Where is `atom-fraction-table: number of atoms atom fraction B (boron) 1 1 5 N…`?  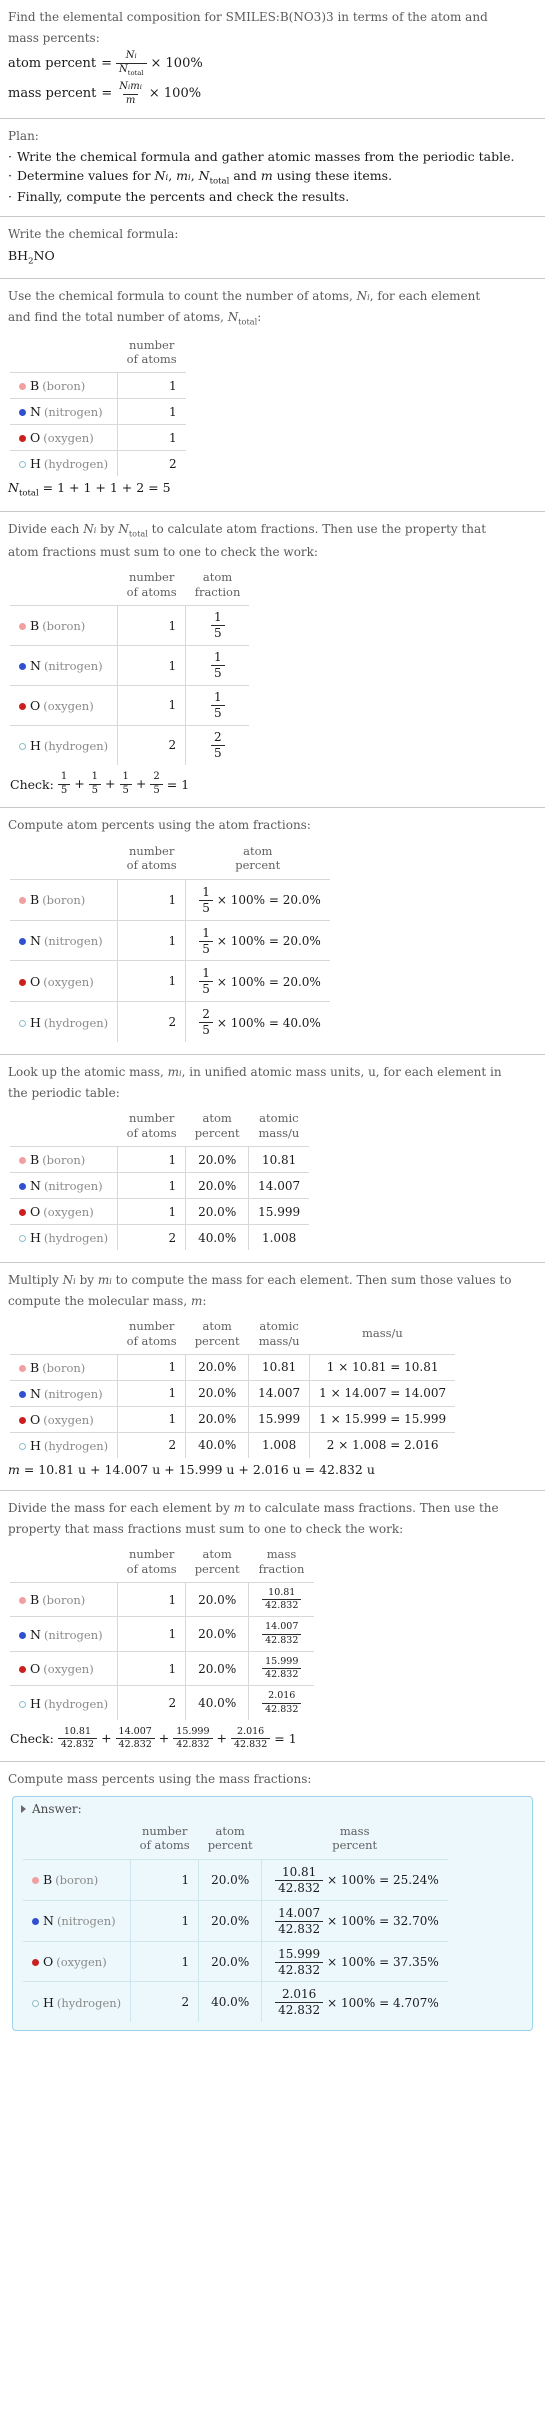
atom-fraction-table: number of atoms atom fraction B (boron) 1 1 5 N… is located at coordinates (130, 666).